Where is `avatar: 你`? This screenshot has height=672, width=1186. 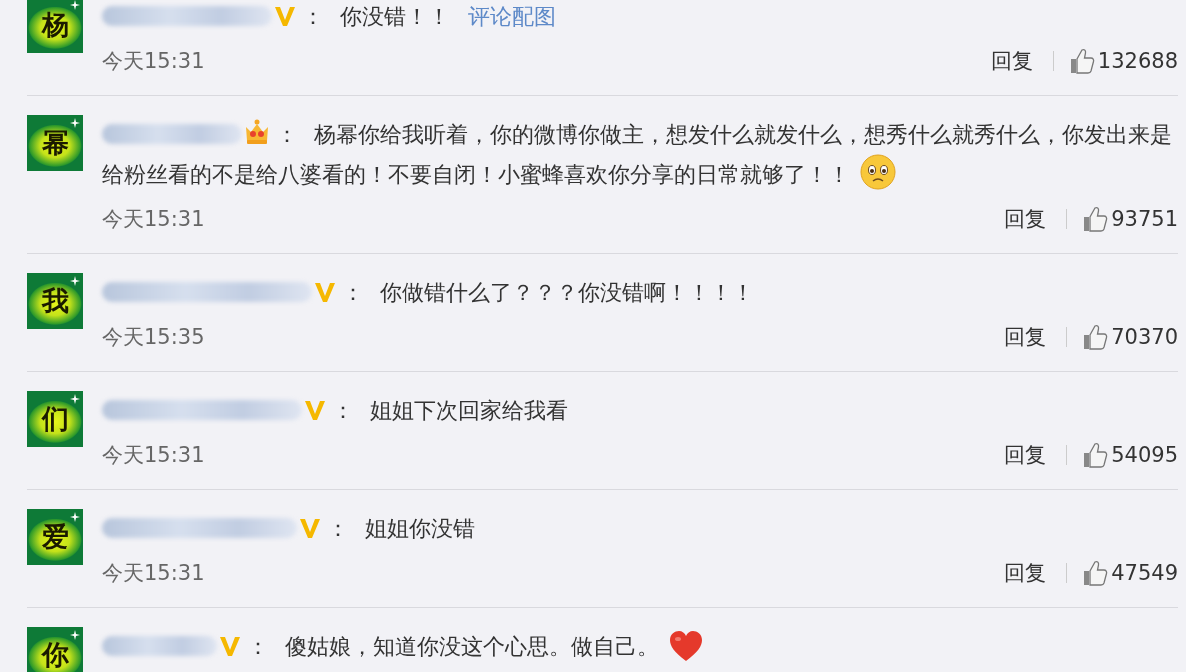 avatar: 你 is located at coordinates (55, 649).